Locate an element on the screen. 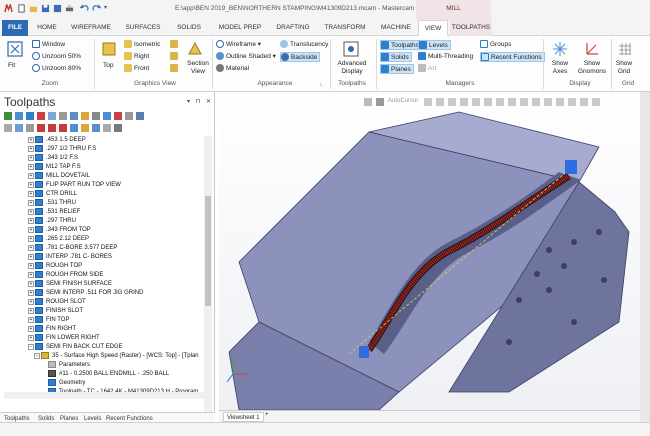 The width and height of the screenshot is (650, 436). move-insert-icon is located at coordinates (30, 128).